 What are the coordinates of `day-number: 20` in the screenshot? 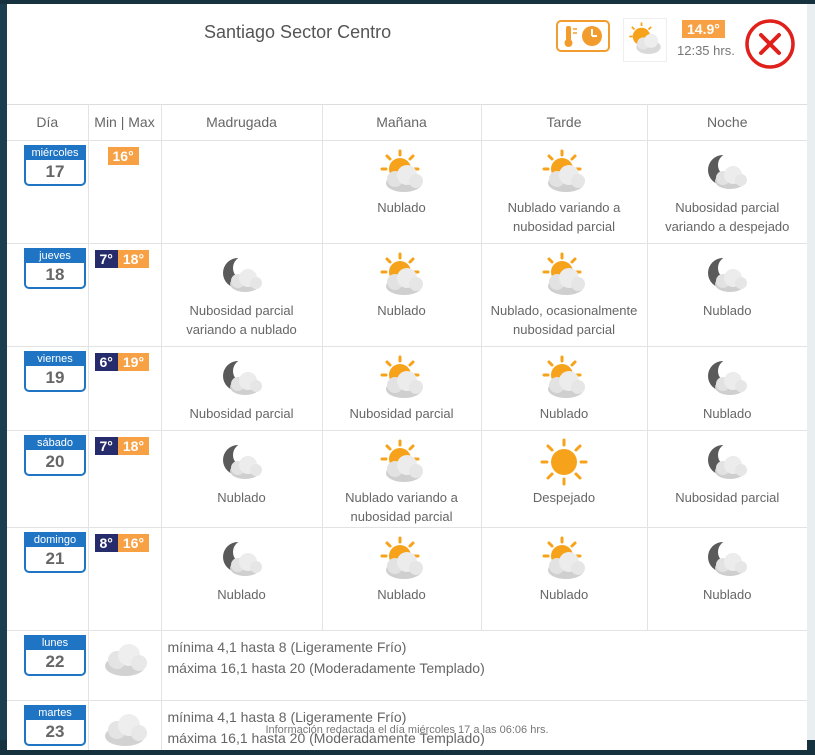 It's located at (55, 461).